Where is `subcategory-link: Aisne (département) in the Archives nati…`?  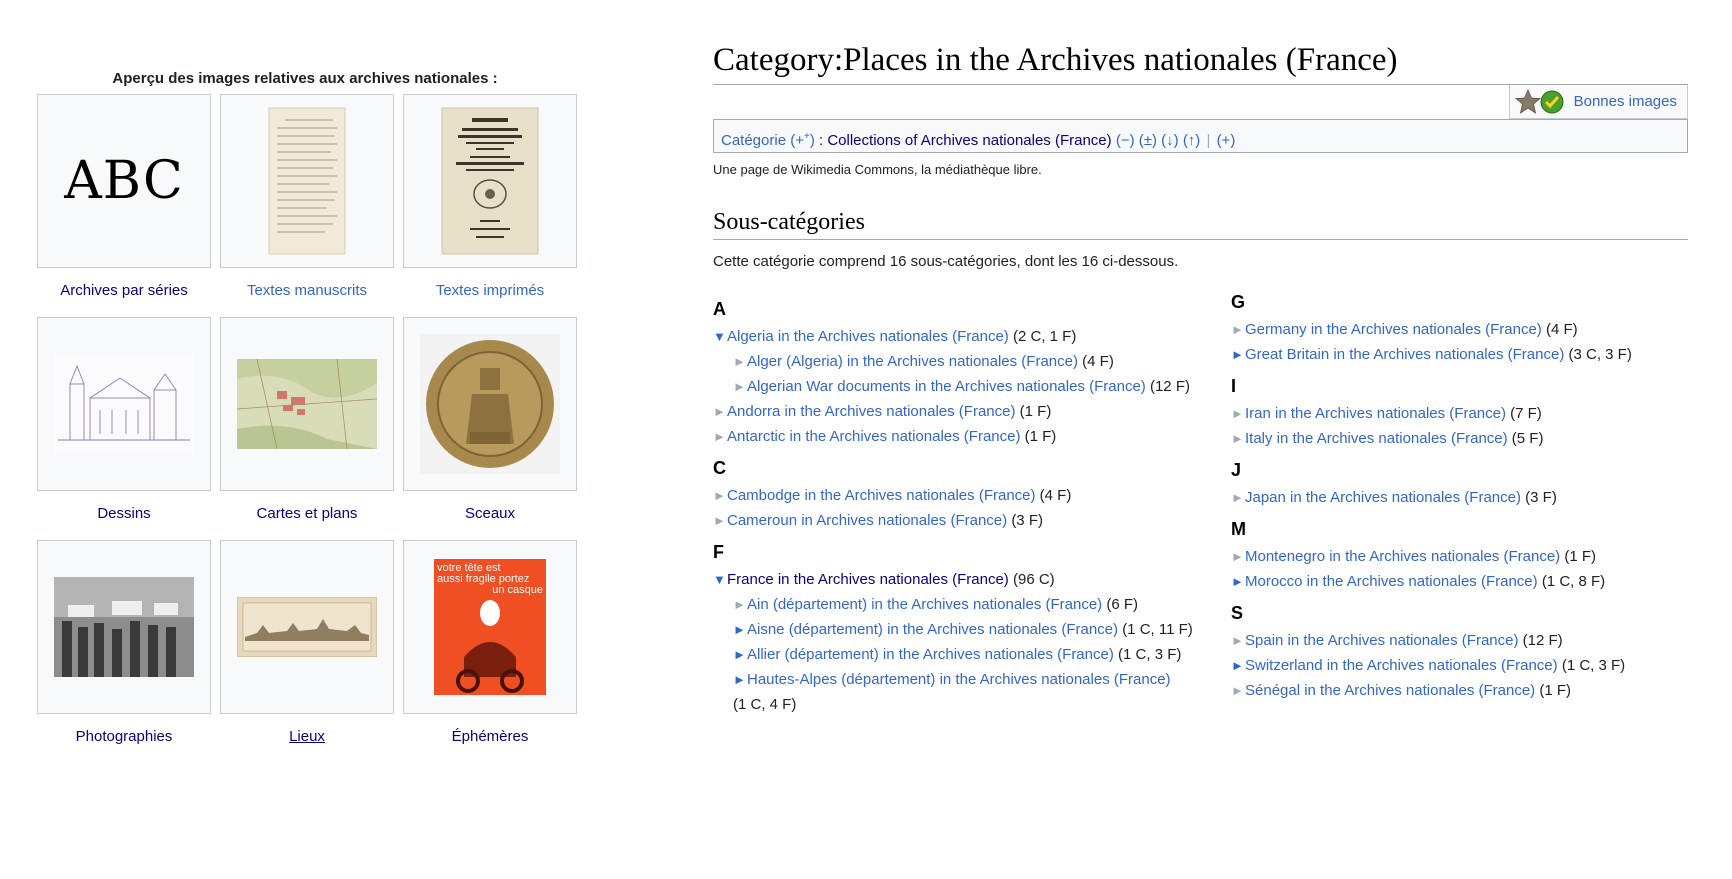 subcategory-link: Aisne (département) in the Archives nati… is located at coordinates (932, 629).